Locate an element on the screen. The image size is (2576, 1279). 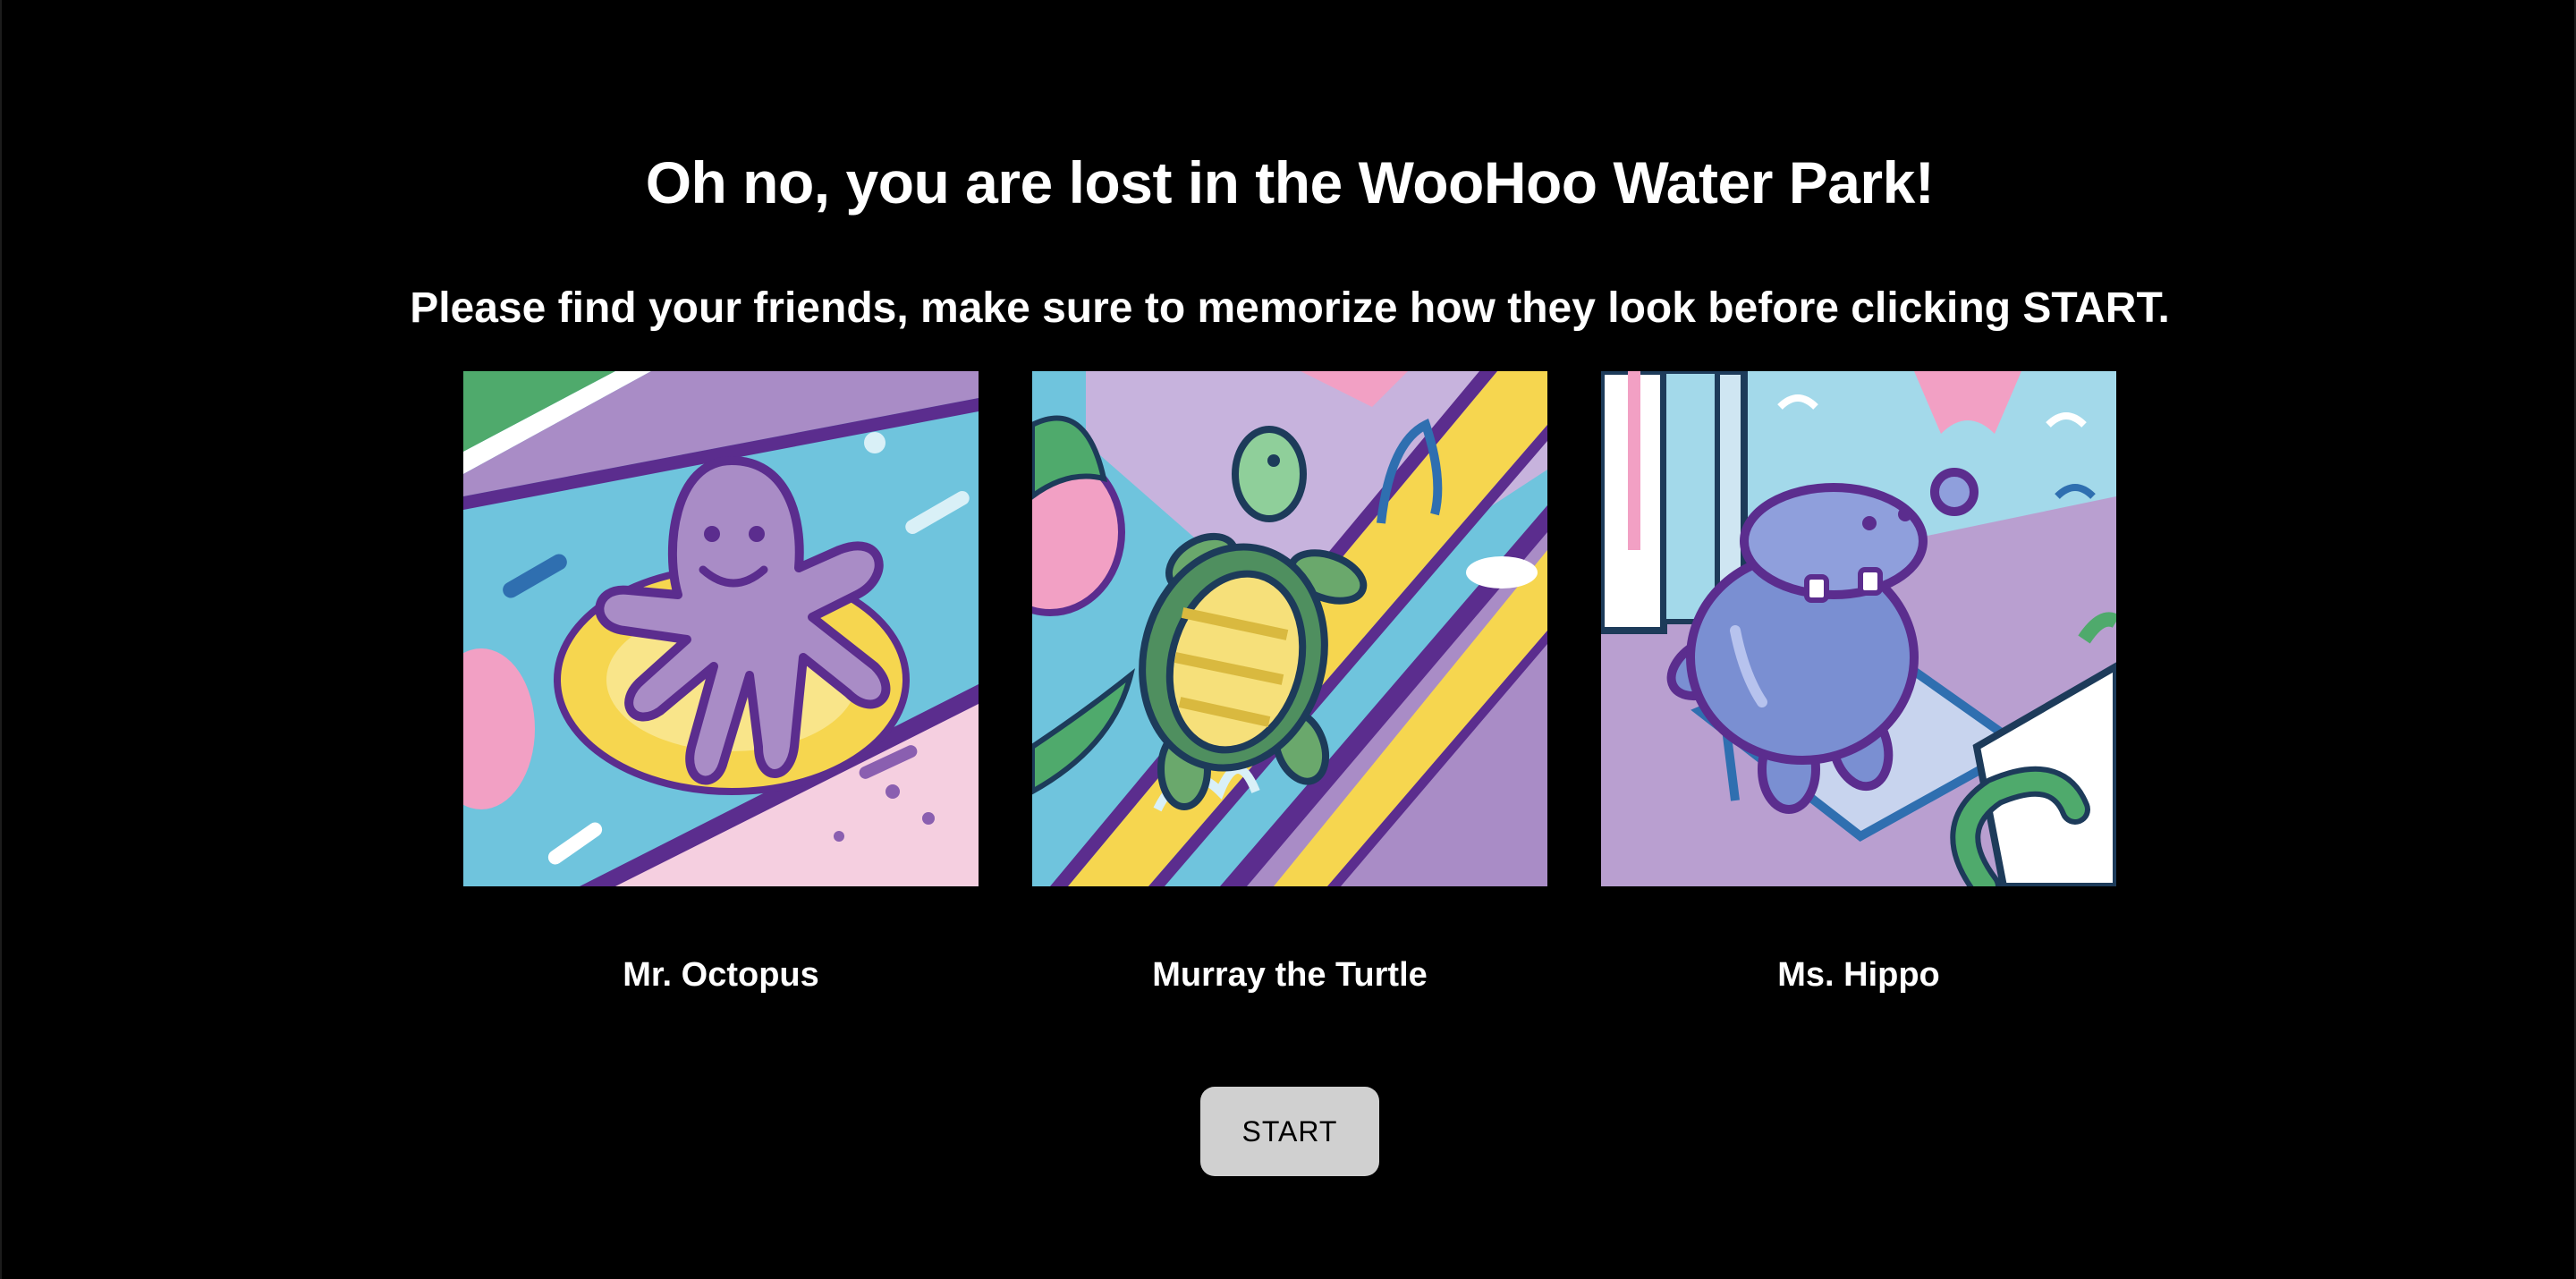
friend-name: Mr. Octopus is located at coordinates (721, 975).